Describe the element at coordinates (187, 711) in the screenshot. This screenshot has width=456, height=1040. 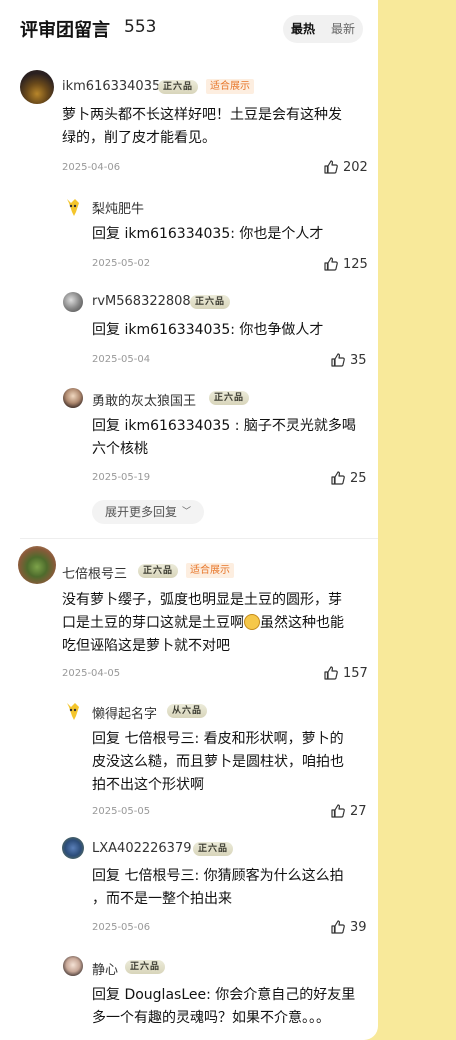
I see `rank-badge: 从六品` at that location.